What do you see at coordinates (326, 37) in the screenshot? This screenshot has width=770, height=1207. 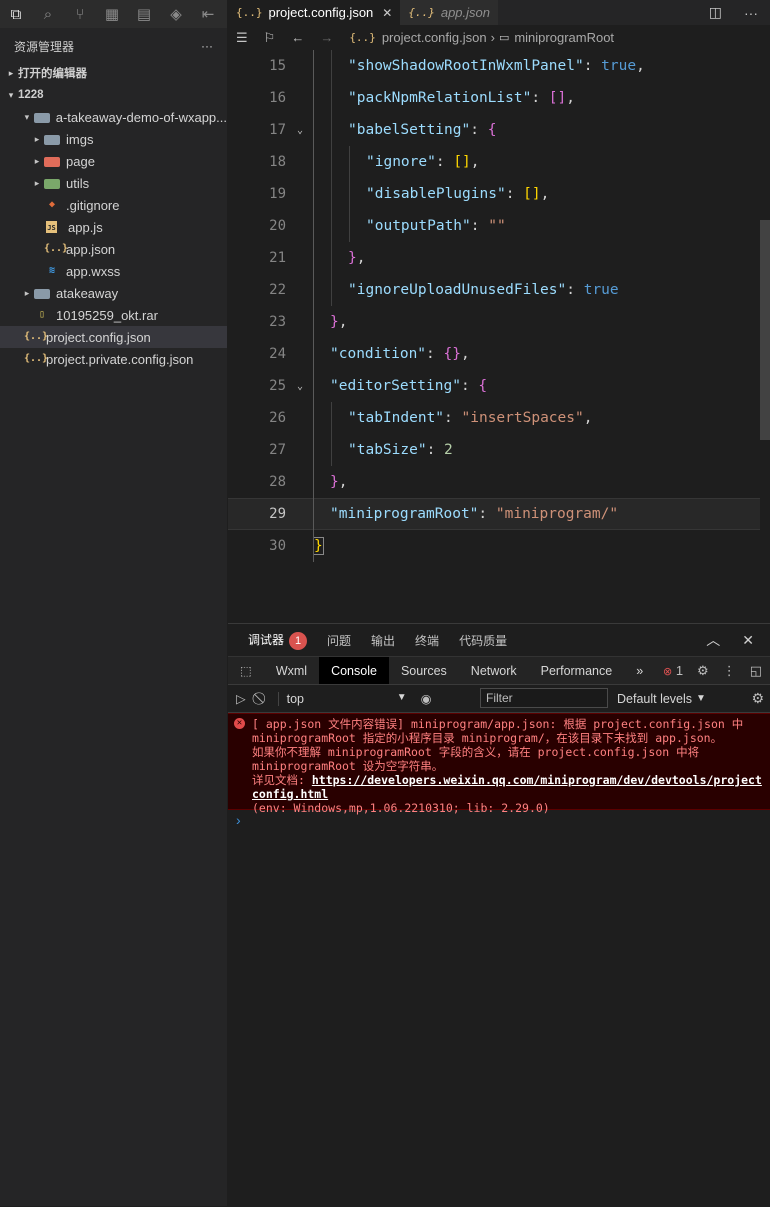 I see `forward-arrow-icon: →` at bounding box center [326, 37].